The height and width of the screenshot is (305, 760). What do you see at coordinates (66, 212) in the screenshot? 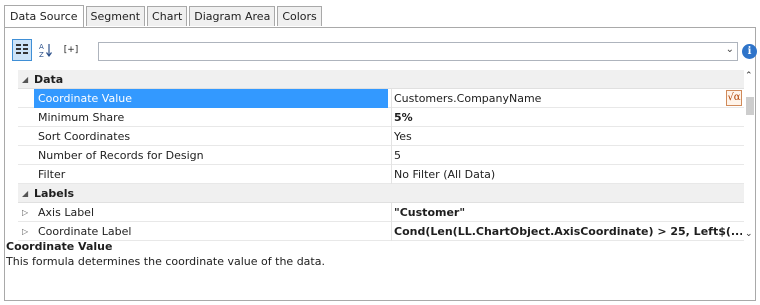
I see `property-name: Axis Label` at bounding box center [66, 212].